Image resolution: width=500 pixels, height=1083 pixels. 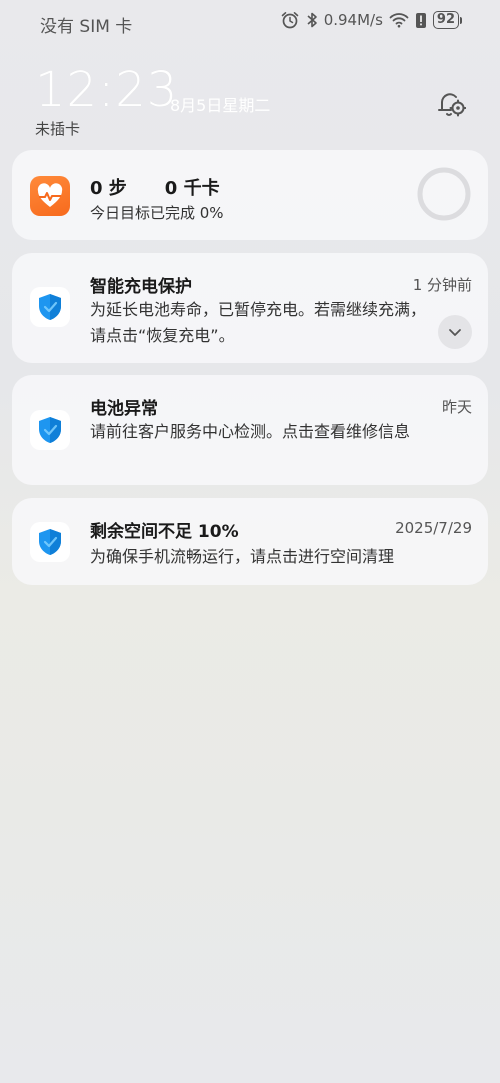 I want to click on health-card: 0 步 0 千卡 今日目标已完成 0%, so click(x=250, y=195).